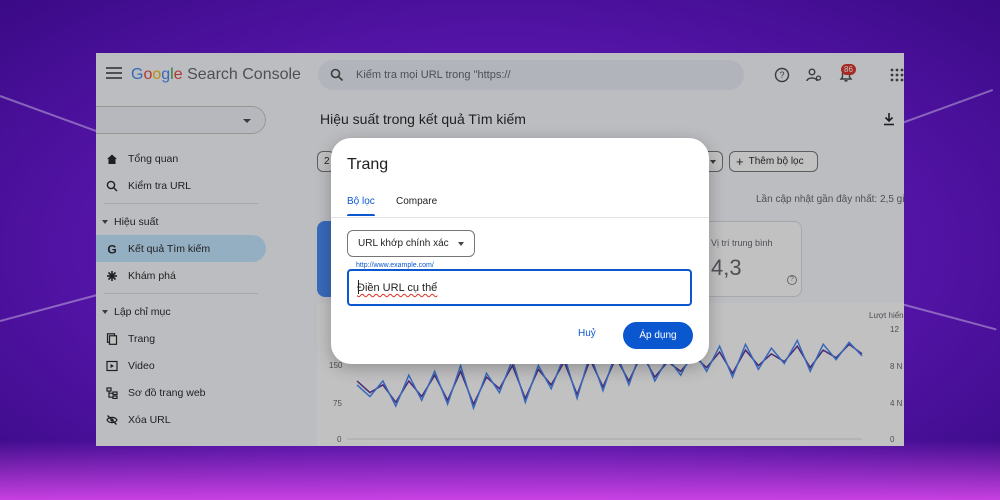  I want to click on url-input-label: http://www.example.com/, so click(395, 265).